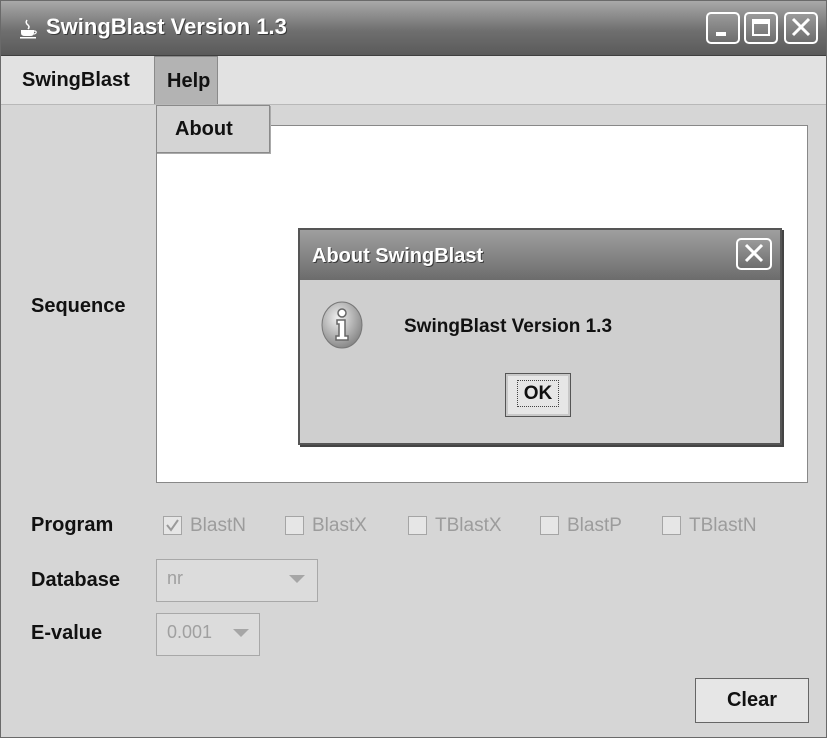  Describe the element at coordinates (723, 525) in the screenshot. I see `checkbox-label: TBlastN` at that location.